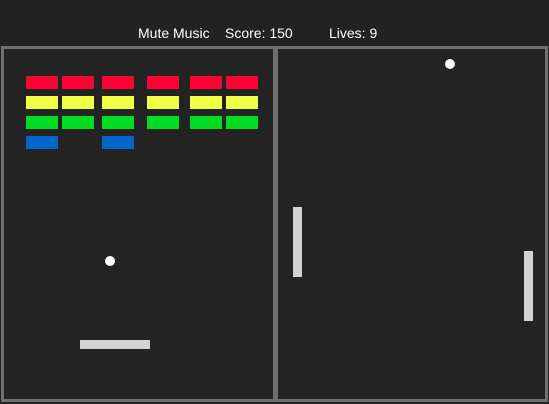 The image size is (549, 404). Describe the element at coordinates (450, 64) in the screenshot. I see `pong-ball` at that location.